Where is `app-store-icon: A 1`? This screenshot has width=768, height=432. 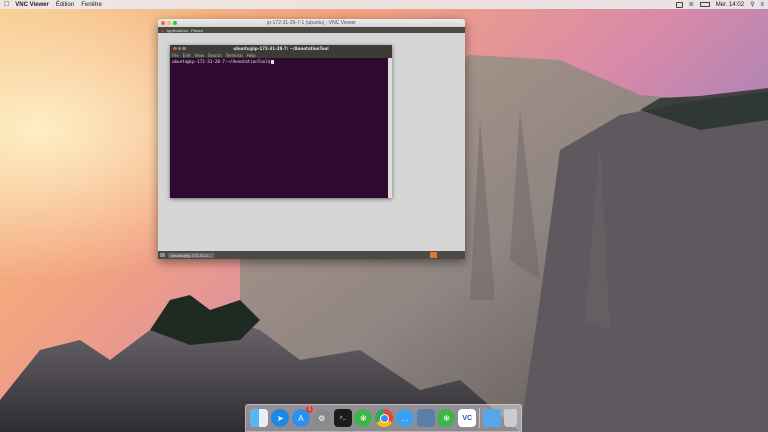
app-store-icon: A 1 is located at coordinates (302, 416).